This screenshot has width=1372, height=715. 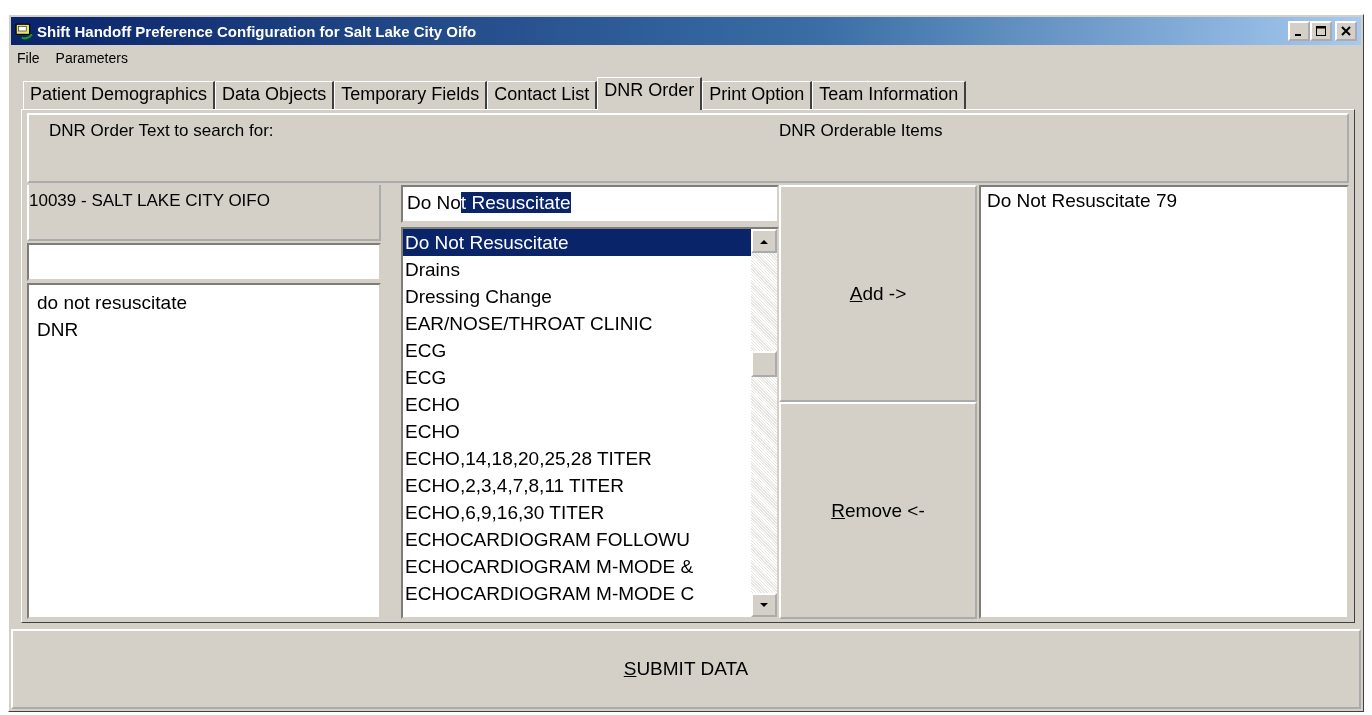 What do you see at coordinates (577, 242) in the screenshot?
I see `list-item: Do Not Resuscitate` at bounding box center [577, 242].